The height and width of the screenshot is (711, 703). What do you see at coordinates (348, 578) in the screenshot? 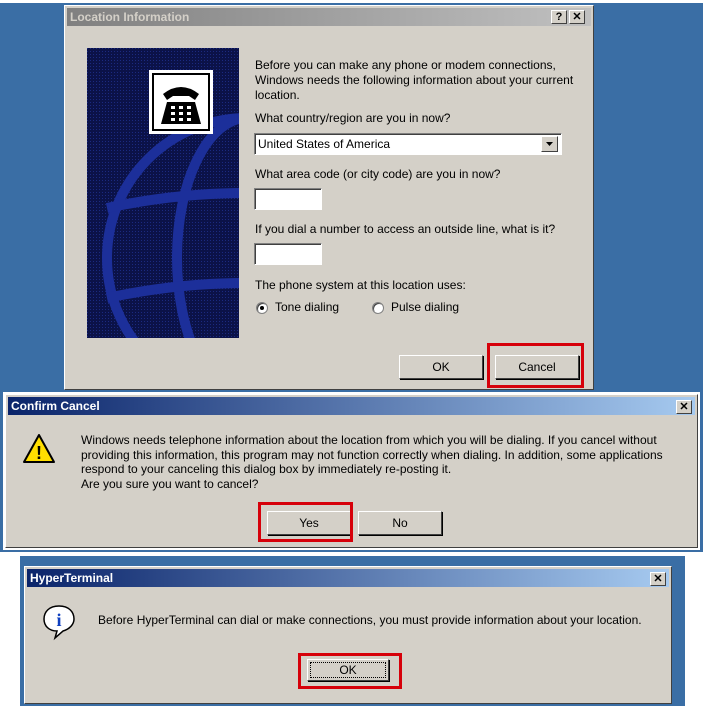
I see `hyperterminal-title-bar: HyperTerminal` at bounding box center [348, 578].